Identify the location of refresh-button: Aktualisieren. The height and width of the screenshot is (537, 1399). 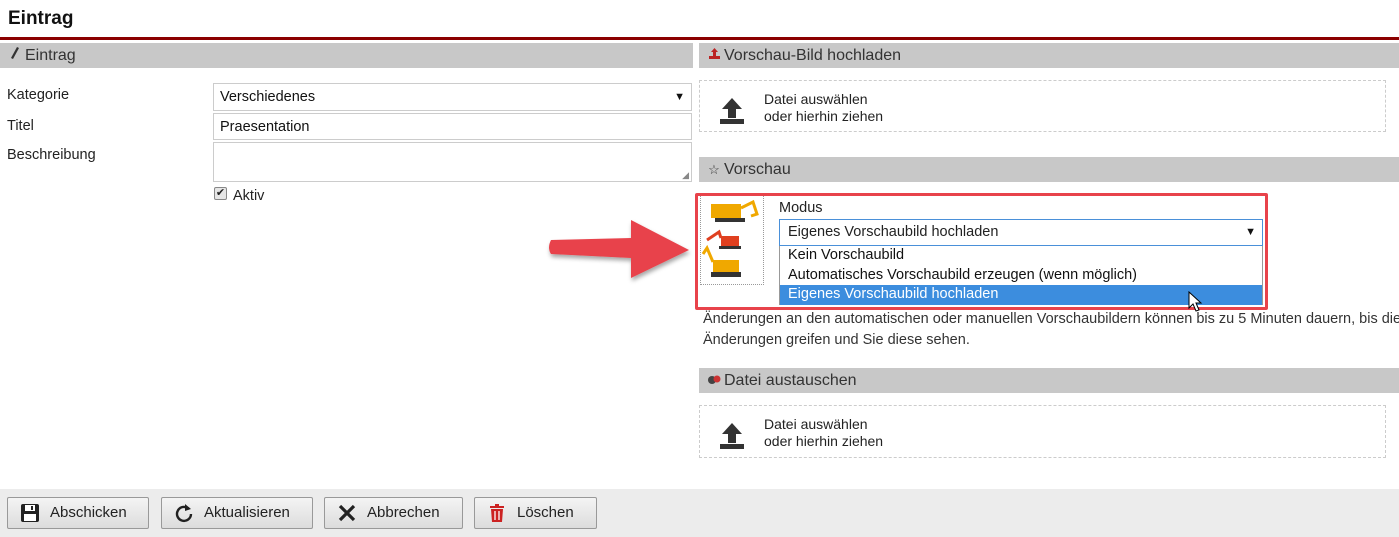
(237, 513).